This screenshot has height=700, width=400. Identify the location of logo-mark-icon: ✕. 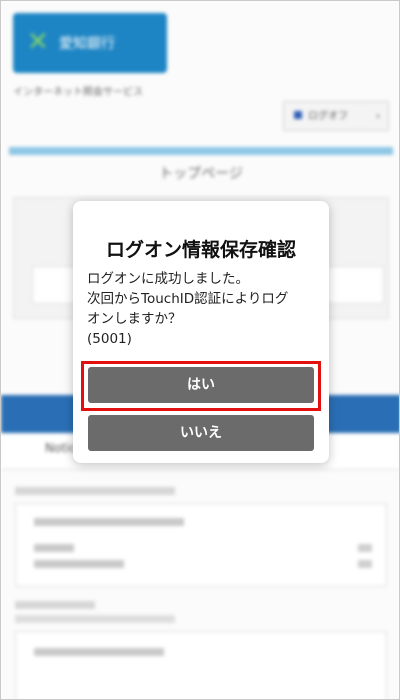
(38, 42).